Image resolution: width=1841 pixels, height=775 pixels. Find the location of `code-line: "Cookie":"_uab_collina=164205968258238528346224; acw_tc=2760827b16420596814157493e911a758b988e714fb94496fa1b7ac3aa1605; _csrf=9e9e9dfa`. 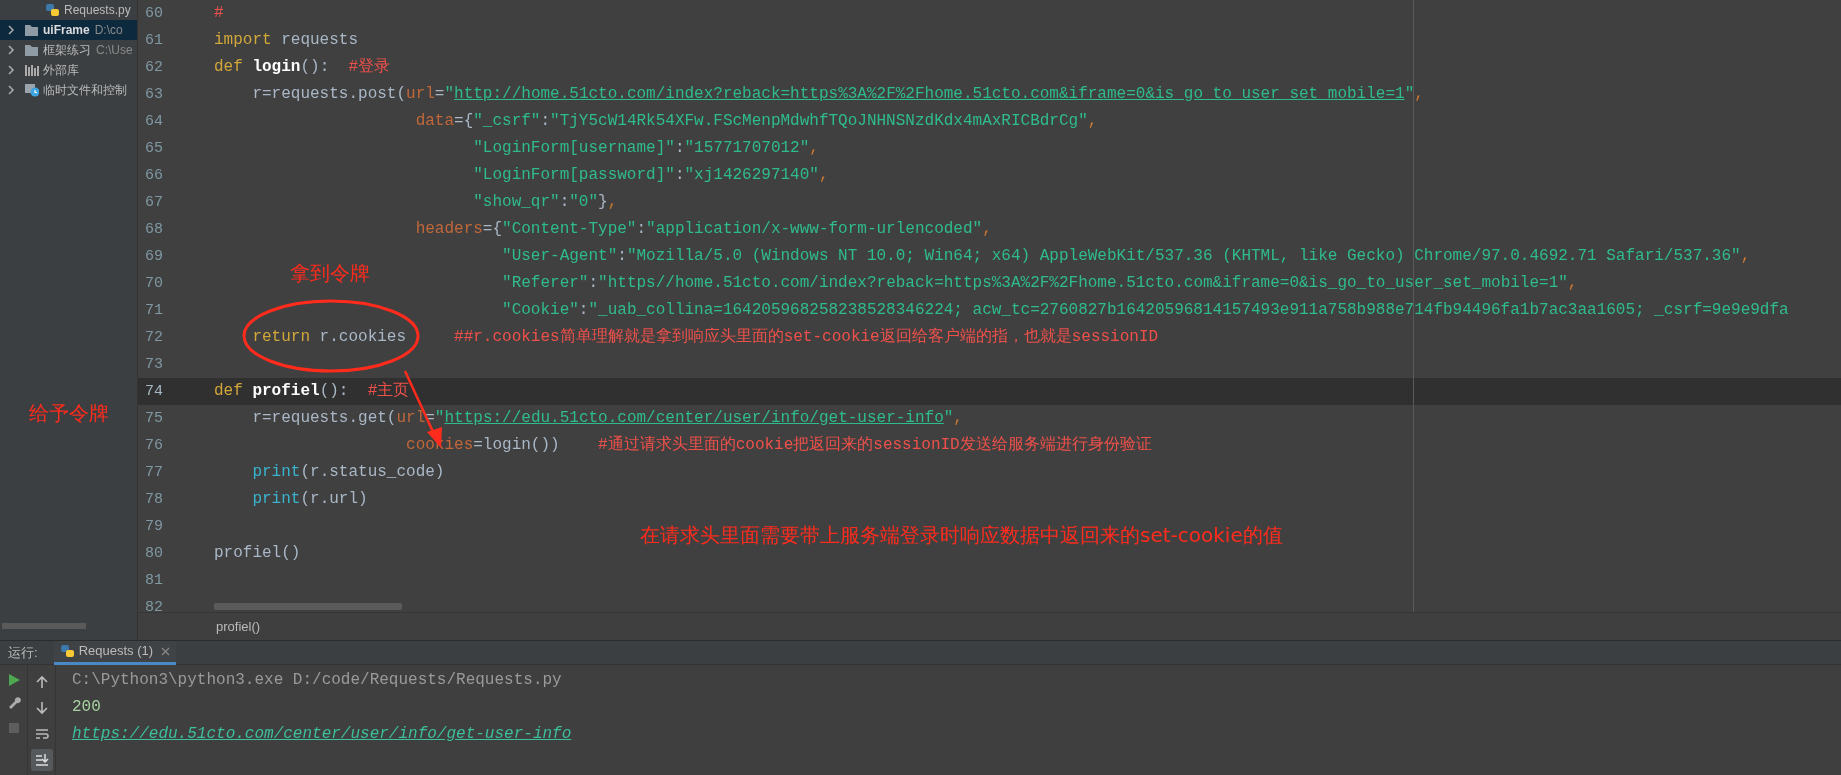

code-line: "Cookie":"_uab_collina=164205968258238528346224; acw_tc=2760827b16420596814157493e911a758b988e714fb94496fa1b7ac3aa1605; _csrf=9e9e9dfa is located at coordinates (1145, 310).